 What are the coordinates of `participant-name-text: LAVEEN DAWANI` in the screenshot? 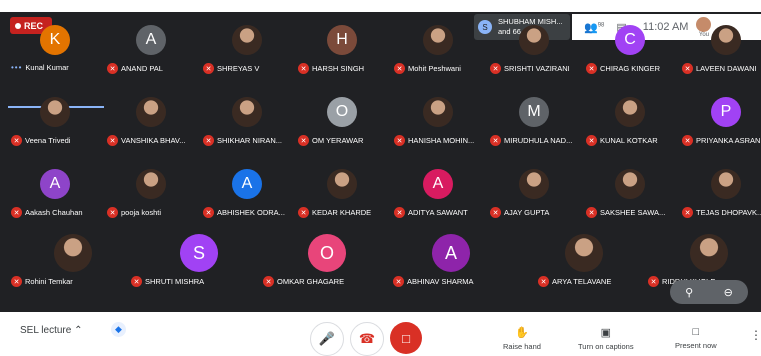 It's located at (726, 68).